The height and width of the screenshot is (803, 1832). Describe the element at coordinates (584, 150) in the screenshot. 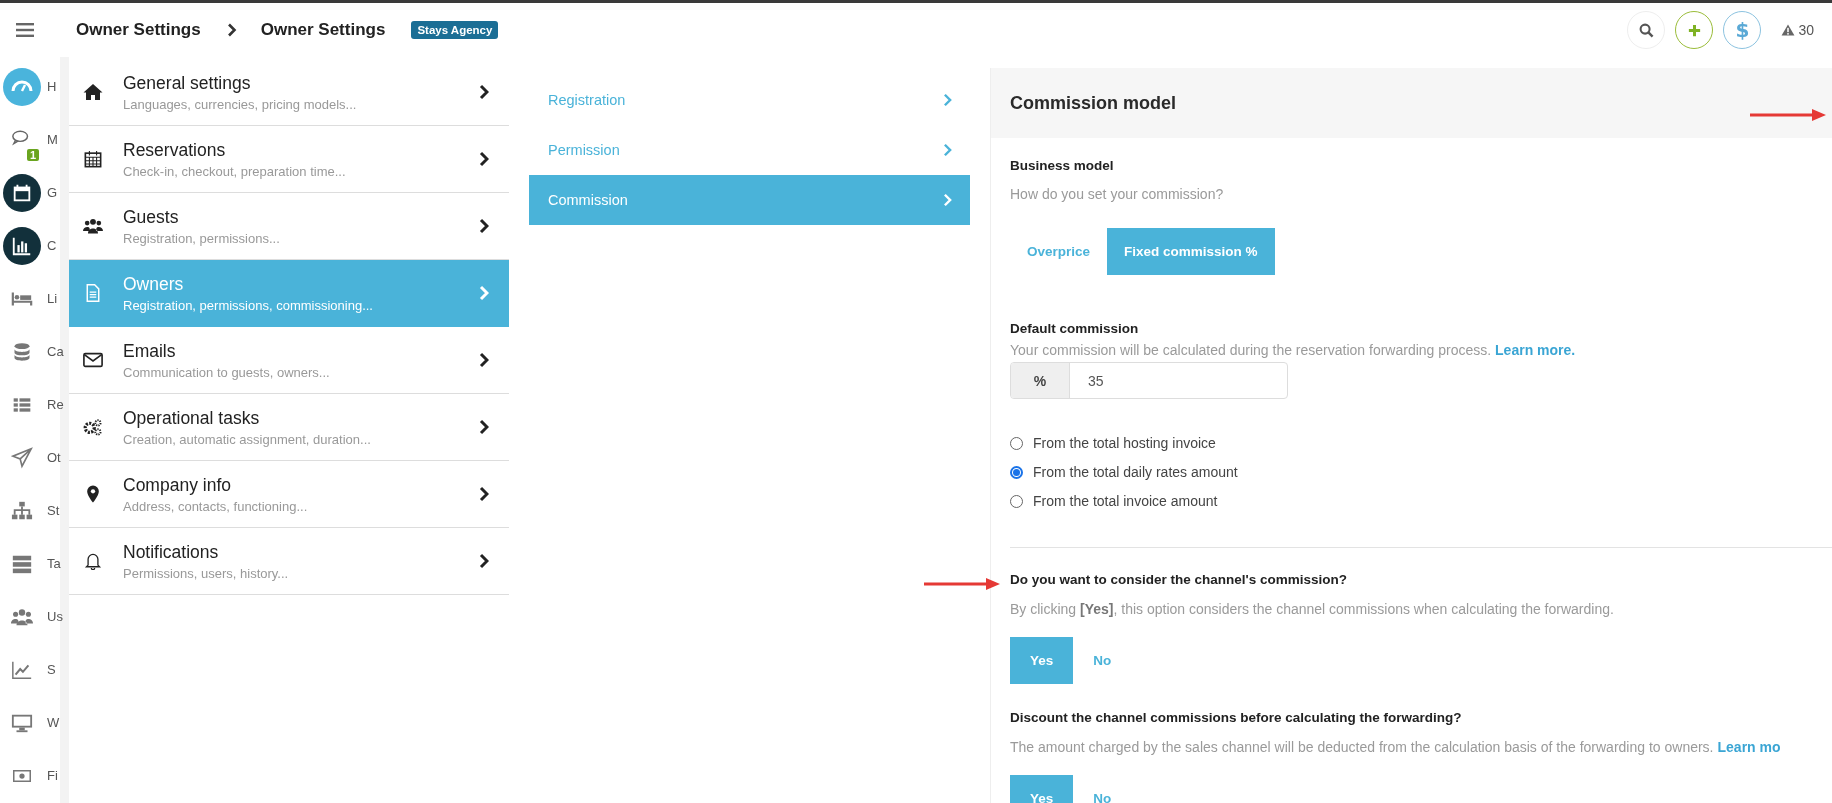

I see `submenu-label: Permission` at that location.